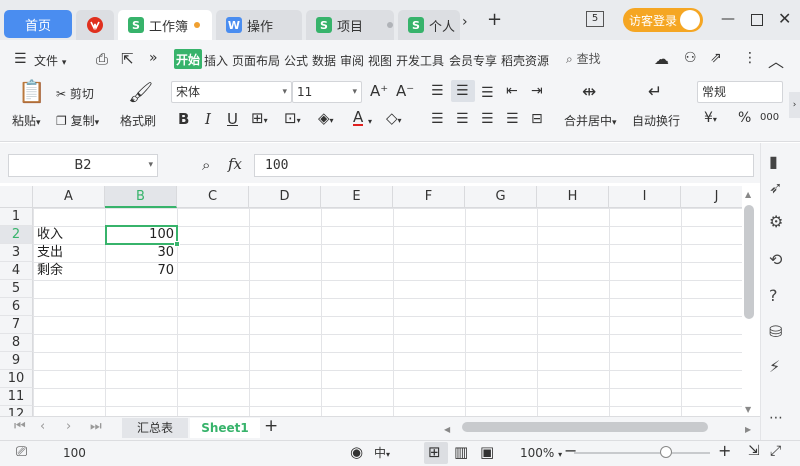  What do you see at coordinates (292, 119) in the screenshot?
I see `cell-style-icon: ⊡▾` at bounding box center [292, 119].